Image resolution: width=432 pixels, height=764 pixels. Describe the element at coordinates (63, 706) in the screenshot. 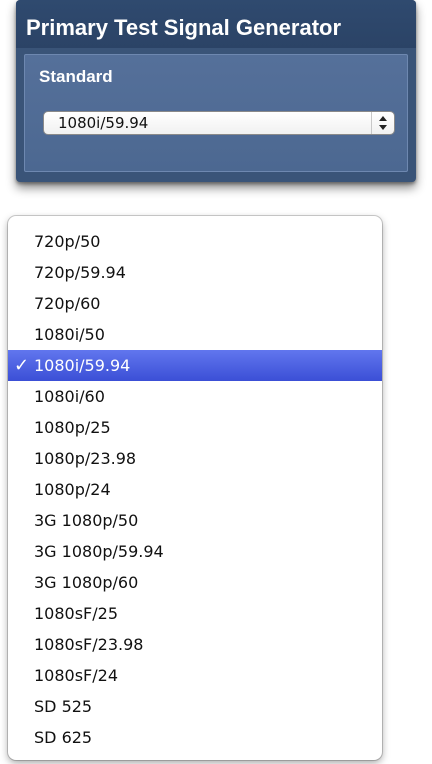

I see `menu-item-label: SD 525` at that location.